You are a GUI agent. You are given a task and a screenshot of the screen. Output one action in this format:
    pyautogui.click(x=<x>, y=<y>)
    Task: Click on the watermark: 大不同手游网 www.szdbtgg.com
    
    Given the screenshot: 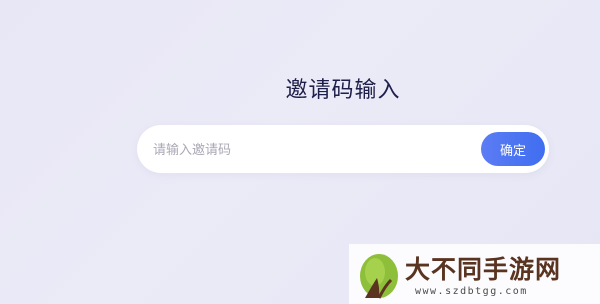 What is the action you would take?
    pyautogui.click(x=474, y=274)
    